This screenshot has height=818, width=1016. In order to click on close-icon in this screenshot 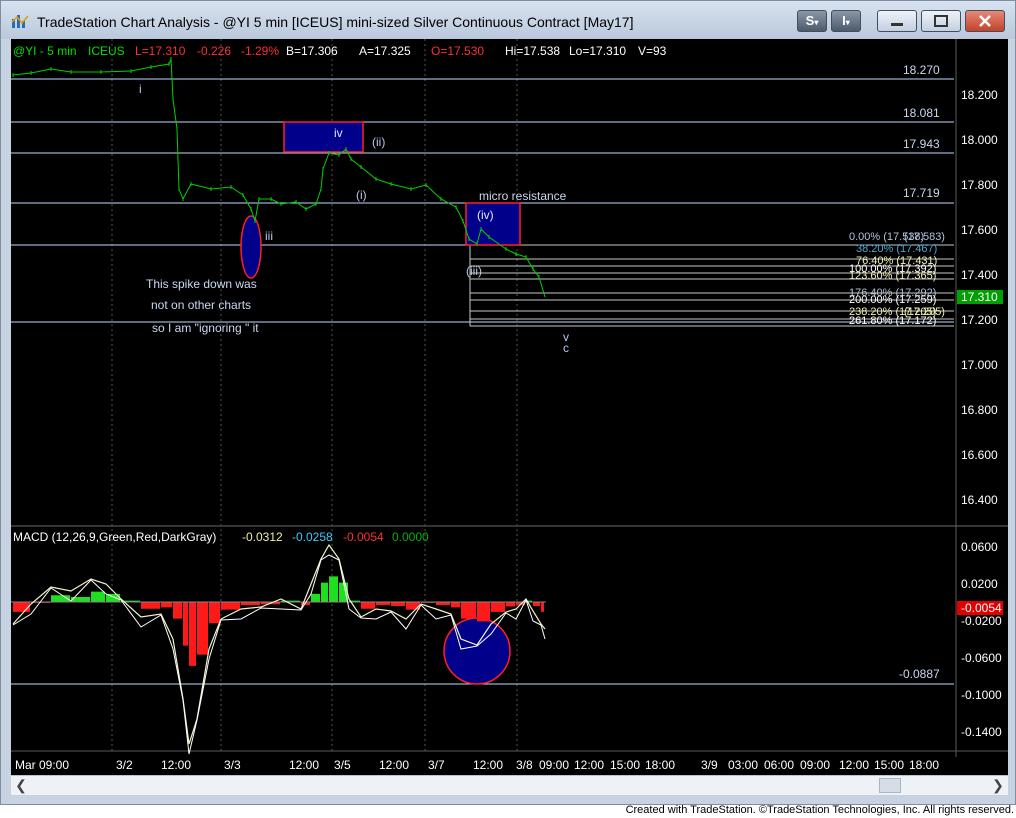, I will do `click(985, 21)`.